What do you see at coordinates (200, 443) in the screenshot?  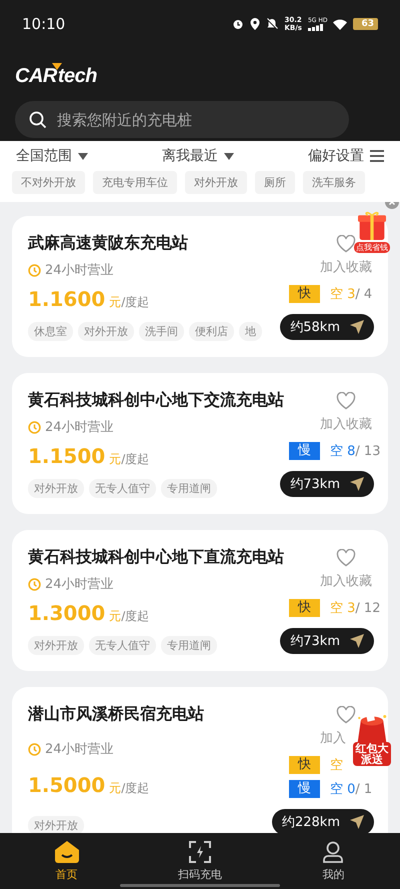 I see `station-card: 黄石科技城科创中心地下交流充电站 24小时营业 1.1500 元/度起 对外开放 无专人值守 专用道闸 加入收藏 慢 空 8/ 13 约73km` at bounding box center [200, 443].